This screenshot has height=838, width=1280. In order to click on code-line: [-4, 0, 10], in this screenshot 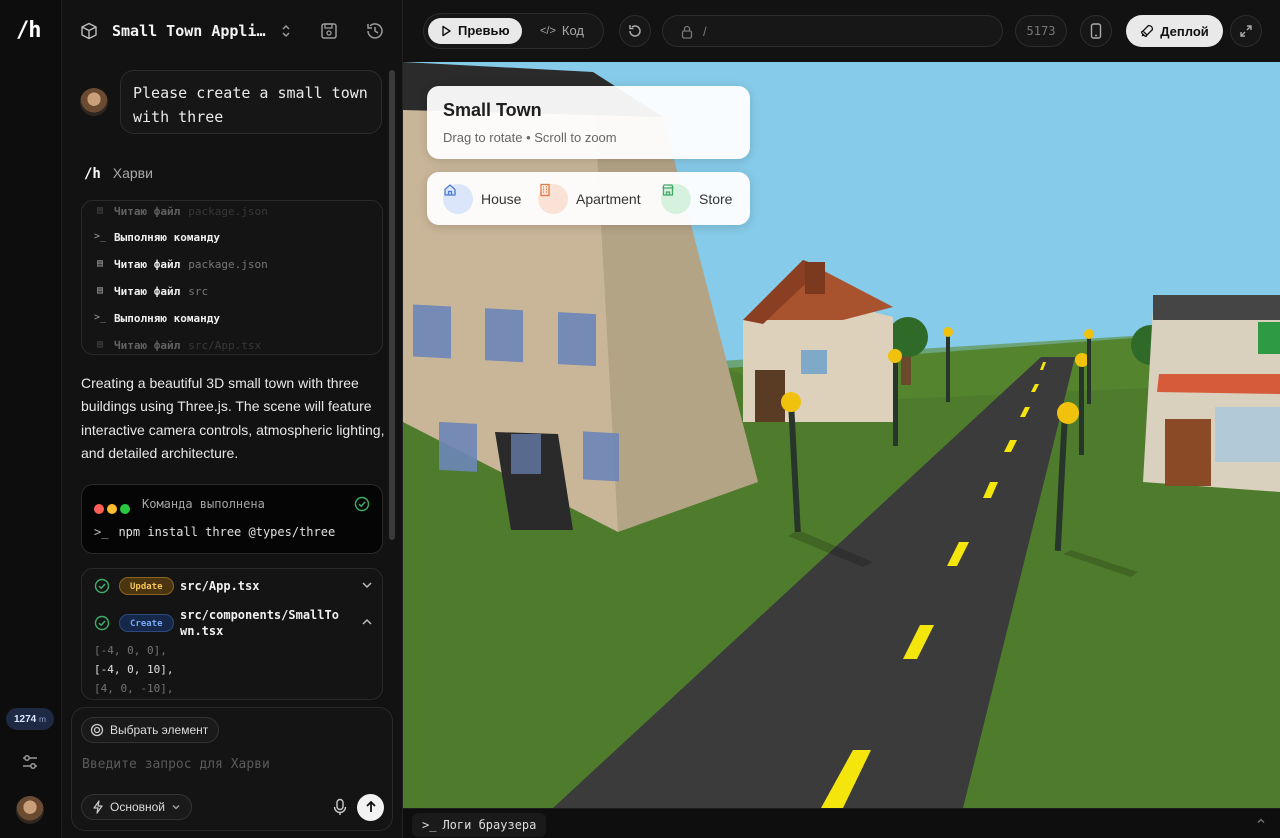, I will do `click(134, 669)`.